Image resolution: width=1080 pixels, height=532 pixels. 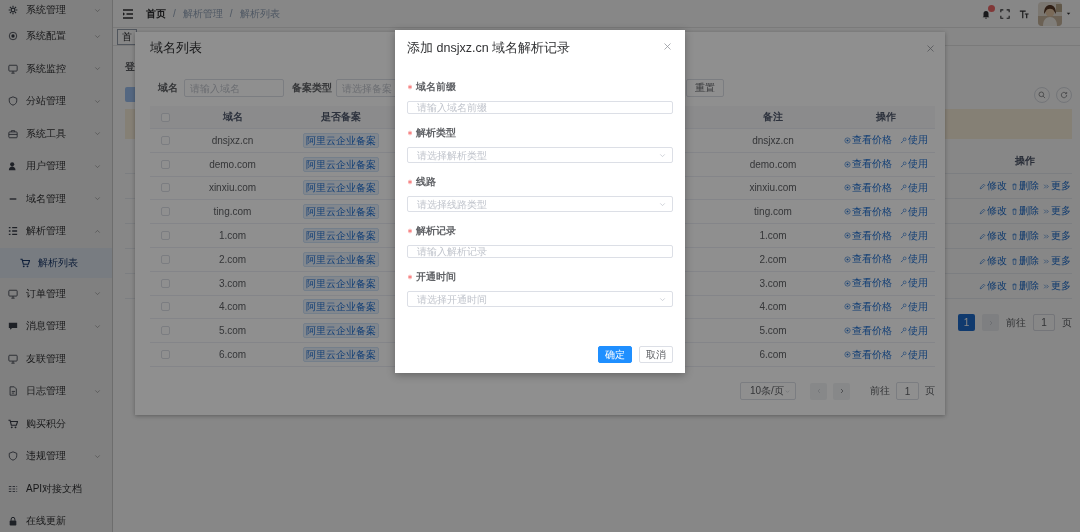 What do you see at coordinates (56, 518) in the screenshot?
I see `menu-item: 在线更新` at bounding box center [56, 518].